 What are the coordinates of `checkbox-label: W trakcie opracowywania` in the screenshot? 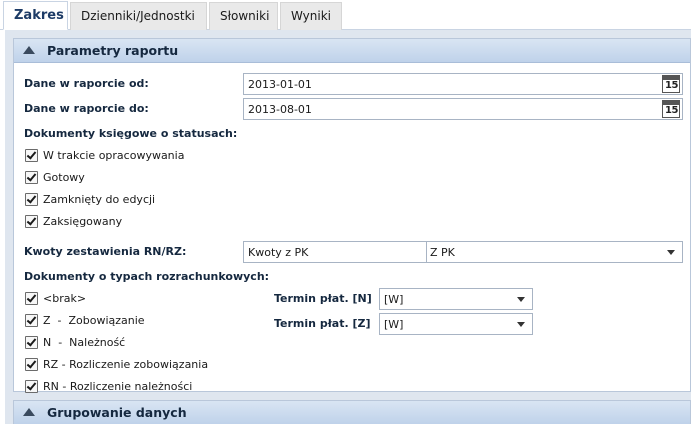 It's located at (114, 155).